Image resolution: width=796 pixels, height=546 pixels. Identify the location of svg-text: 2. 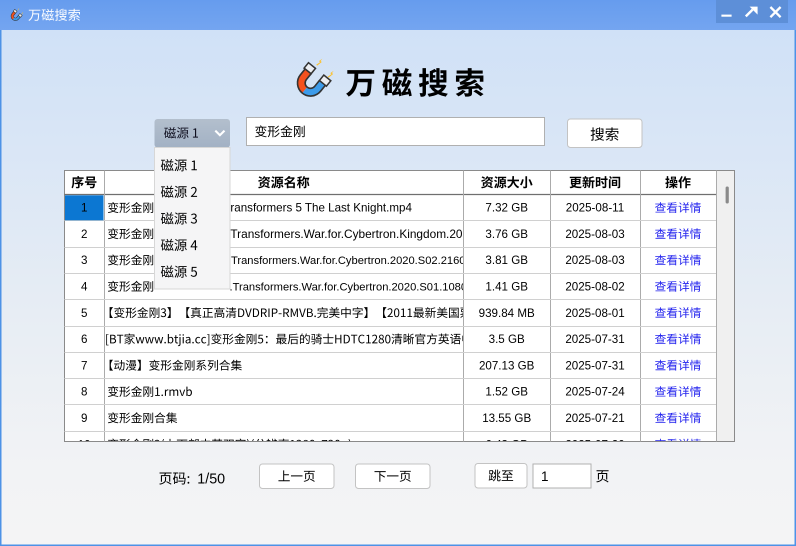
(84, 234).